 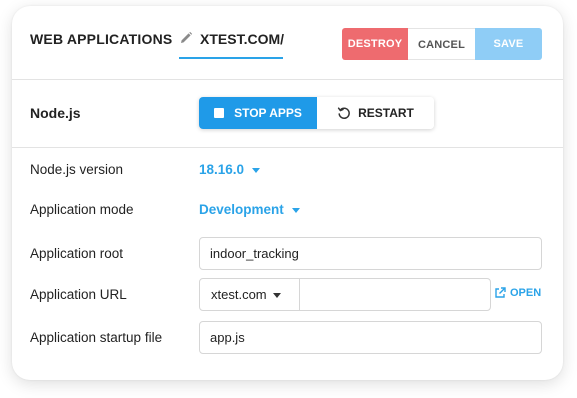 I want to click on restart-icon, so click(x=343, y=113).